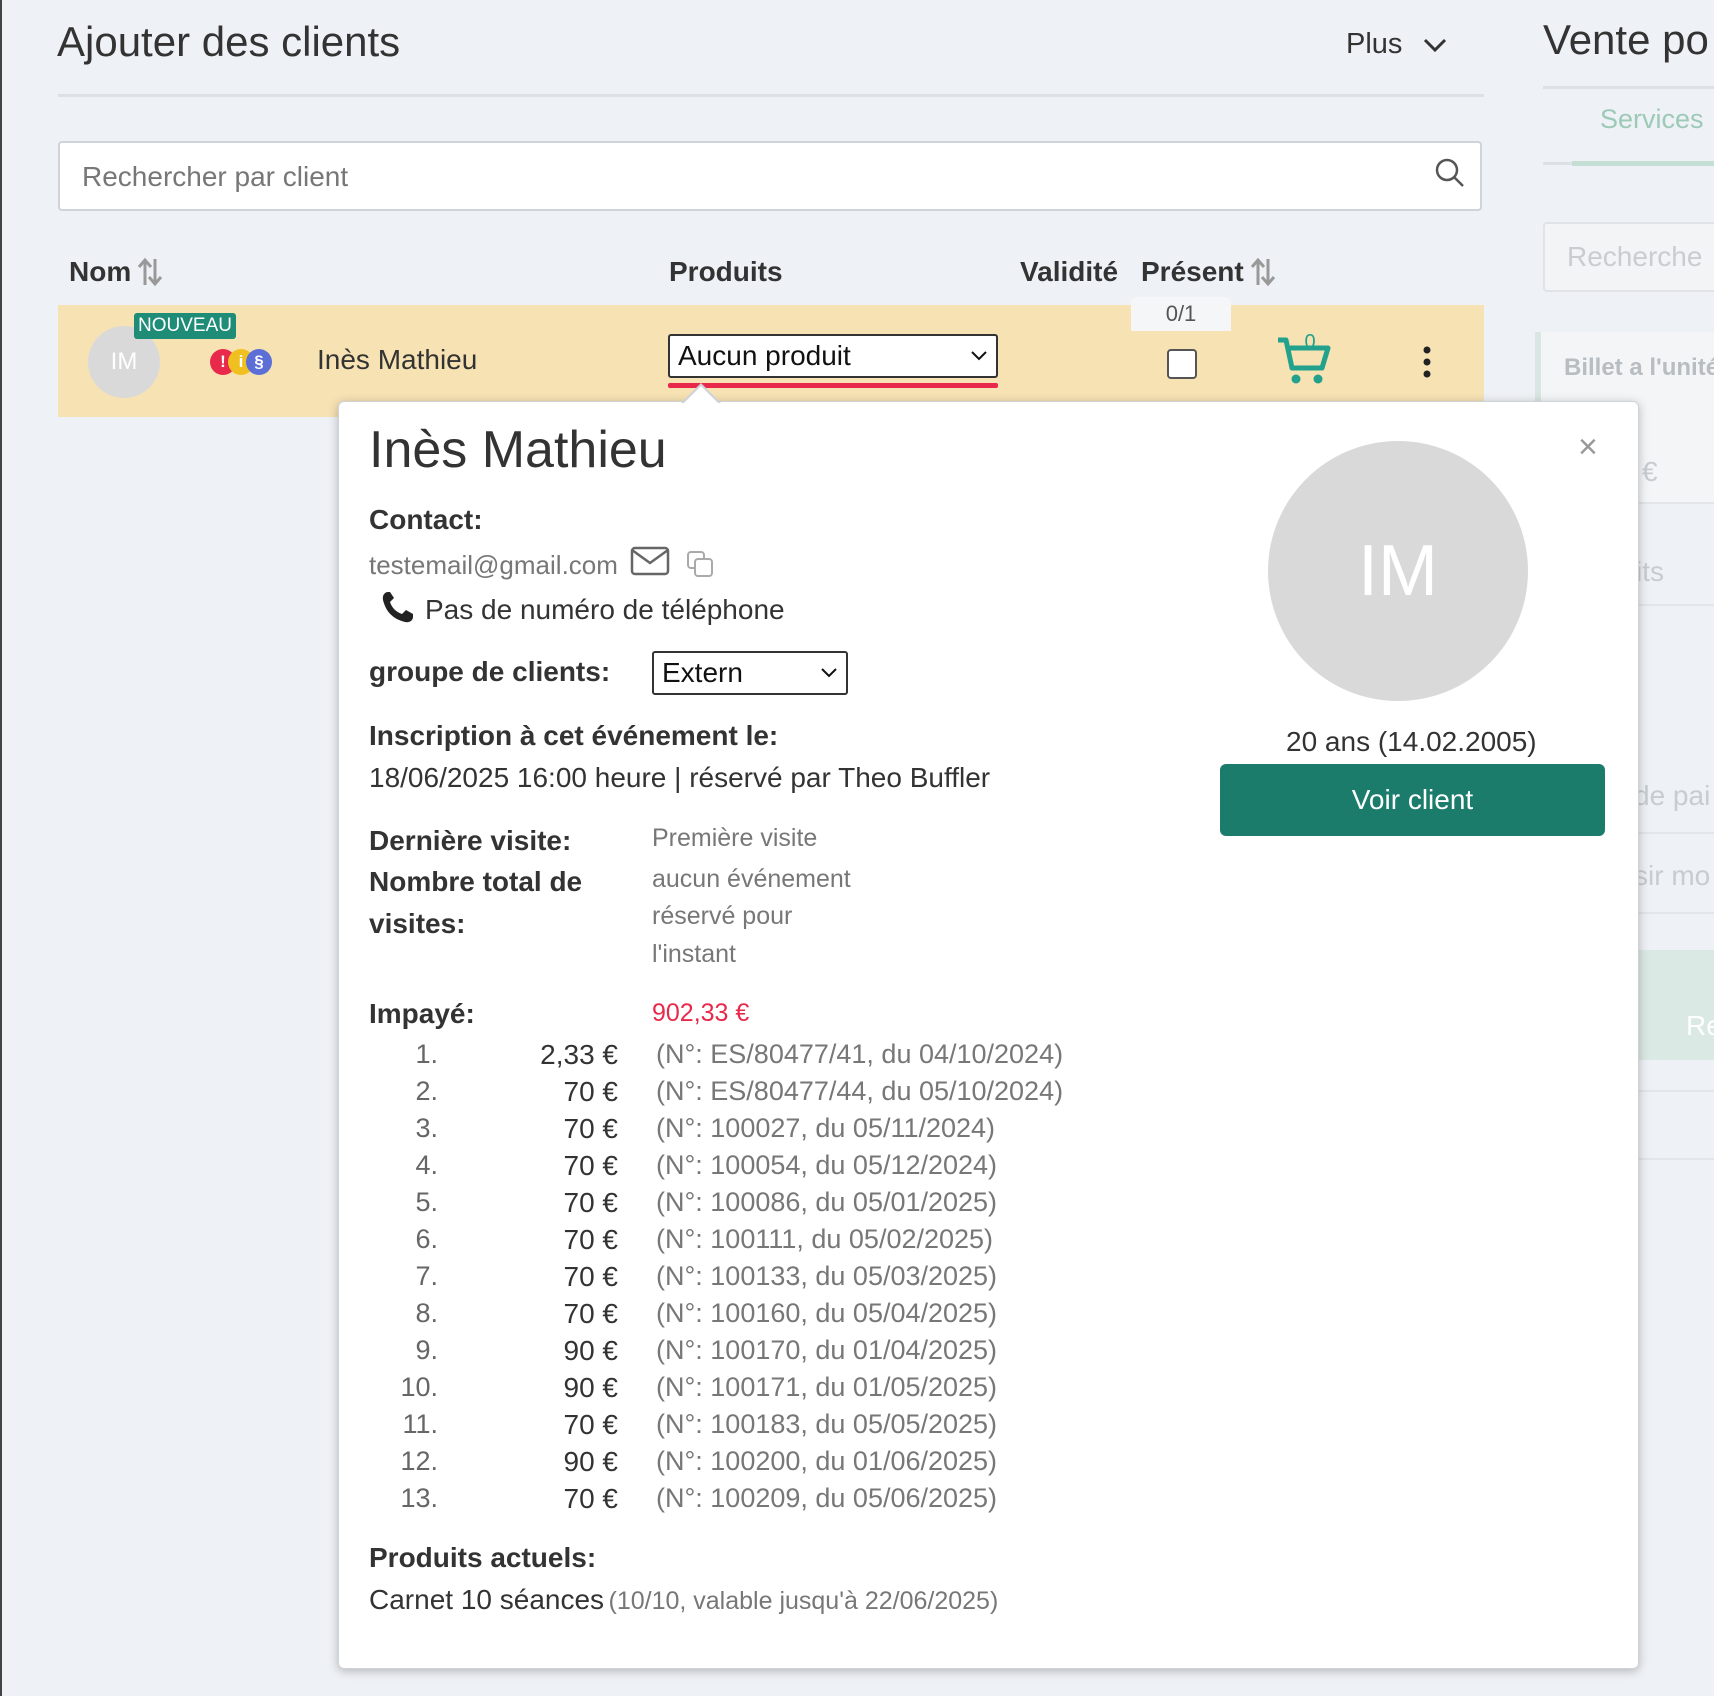 The height and width of the screenshot is (1696, 1714). I want to click on tab-underline-inactive, so click(1557, 163).